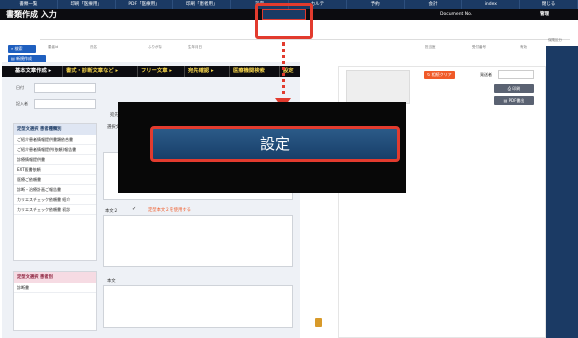  What do you see at coordinates (562, 192) in the screenshot?
I see `right-sidebar` at bounding box center [562, 192].